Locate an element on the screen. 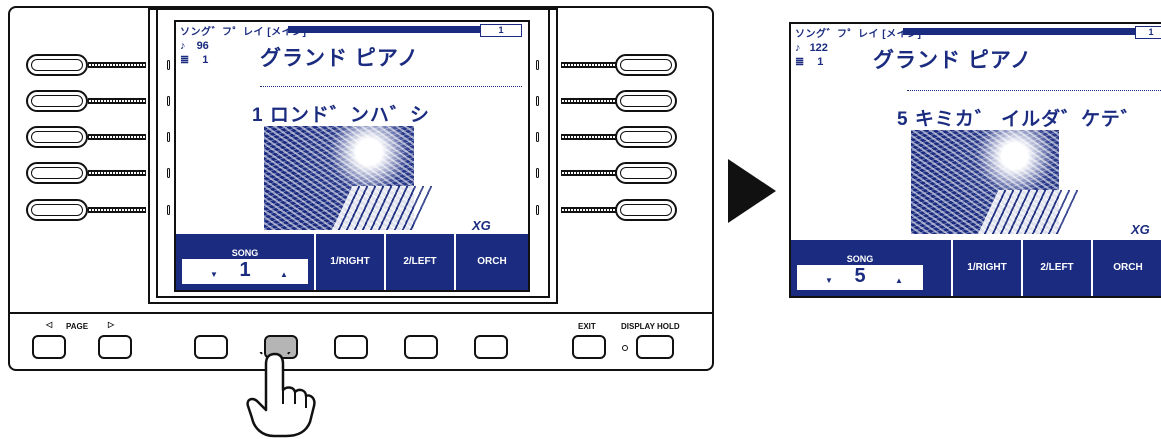 The image size is (1161, 439). result-xg-logo: XG is located at coordinates (1140, 229).